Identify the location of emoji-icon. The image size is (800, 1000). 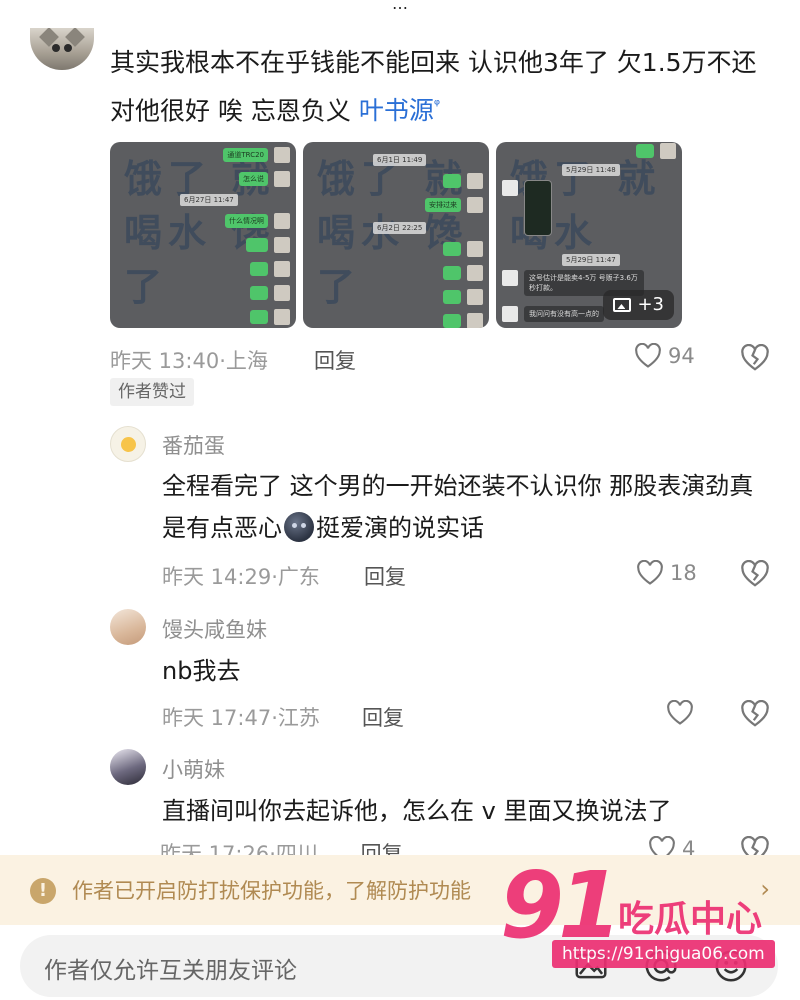
(731, 966).